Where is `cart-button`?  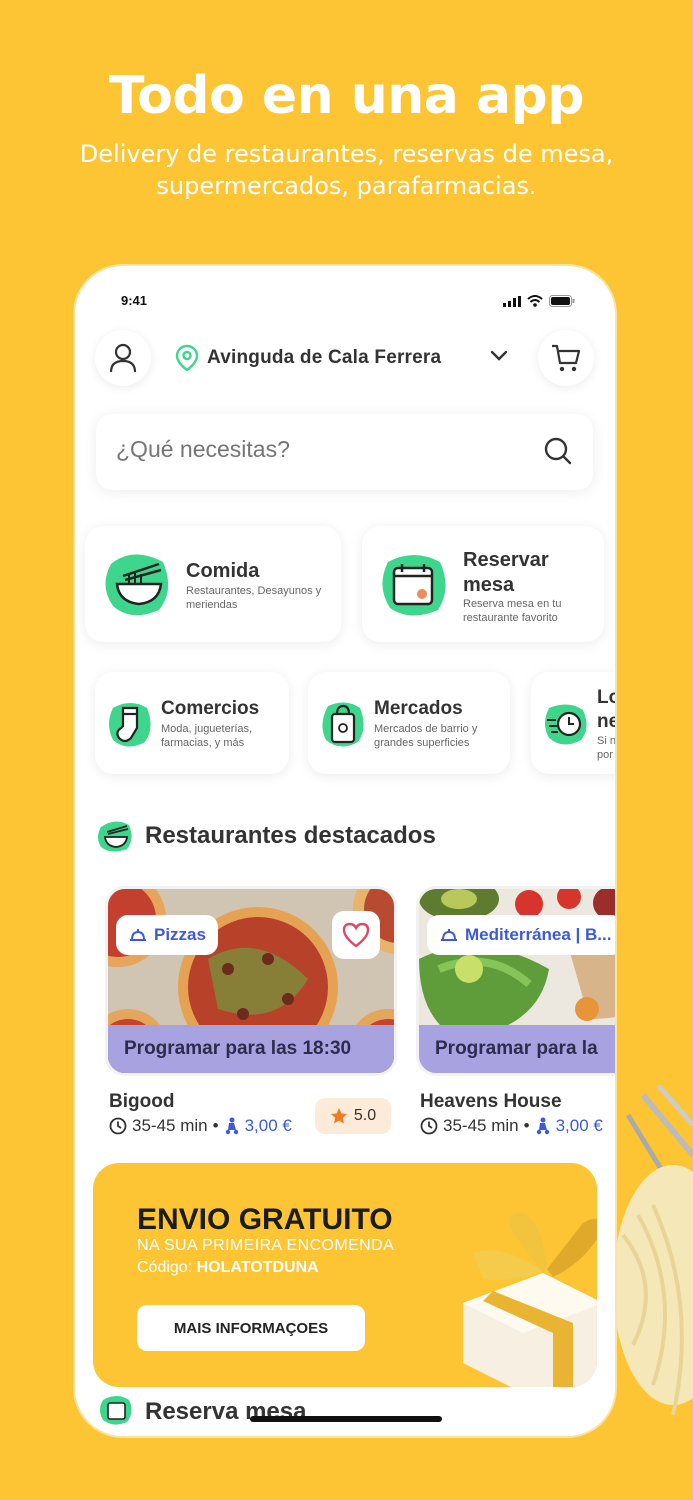
cart-button is located at coordinates (566, 358).